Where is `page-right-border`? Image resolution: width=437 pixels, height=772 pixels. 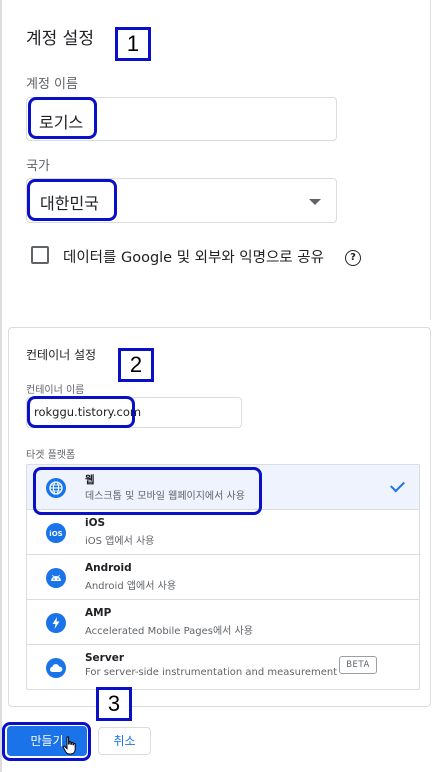 page-right-border is located at coordinates (430, 160).